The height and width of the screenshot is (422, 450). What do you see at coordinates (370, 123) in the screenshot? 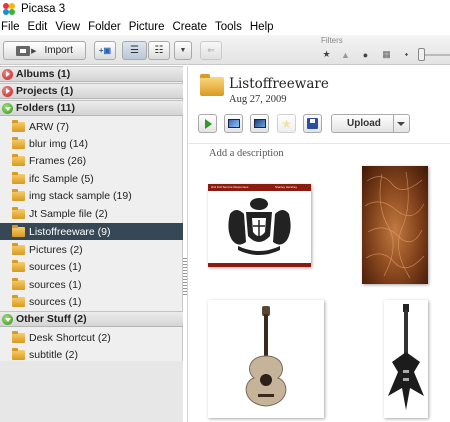
I see `upload-button: Upload` at bounding box center [370, 123].